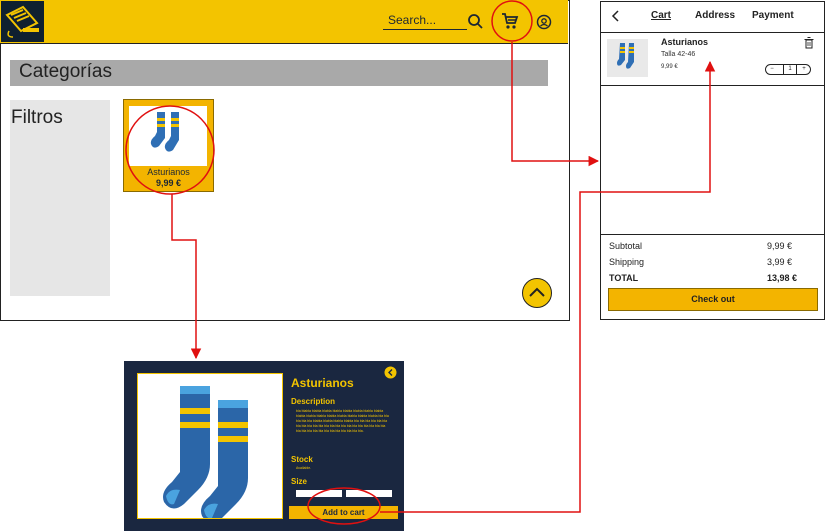  What do you see at coordinates (210, 448) in the screenshot?
I see `product-image` at bounding box center [210, 448].